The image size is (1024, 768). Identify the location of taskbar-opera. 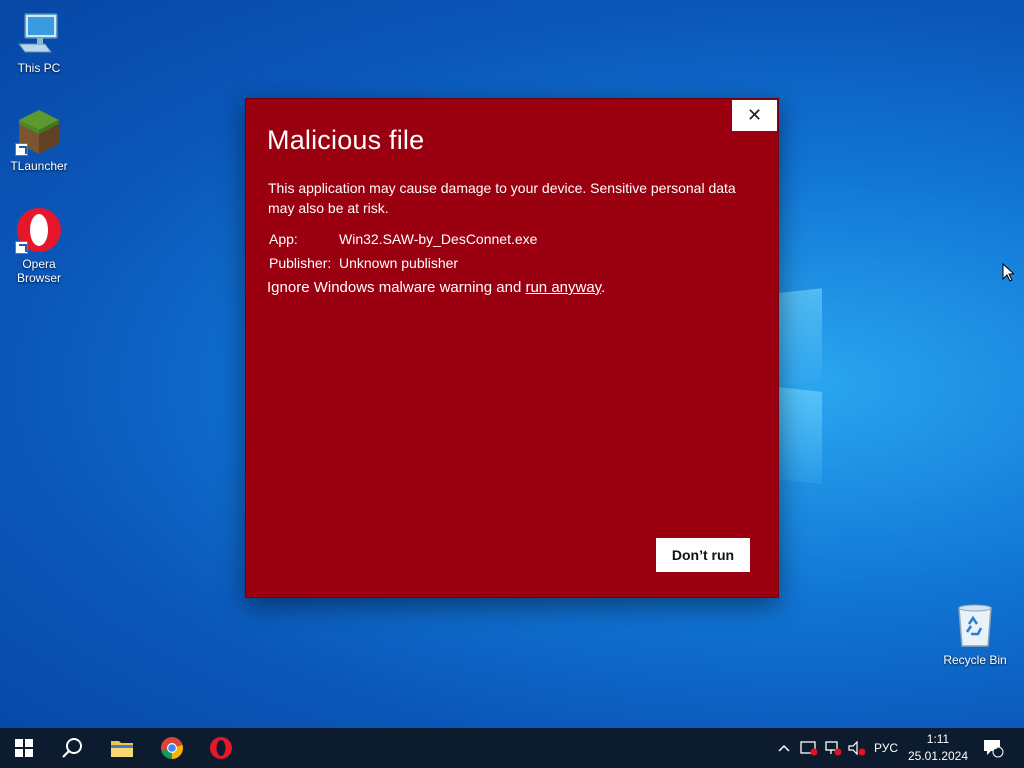
(221, 748).